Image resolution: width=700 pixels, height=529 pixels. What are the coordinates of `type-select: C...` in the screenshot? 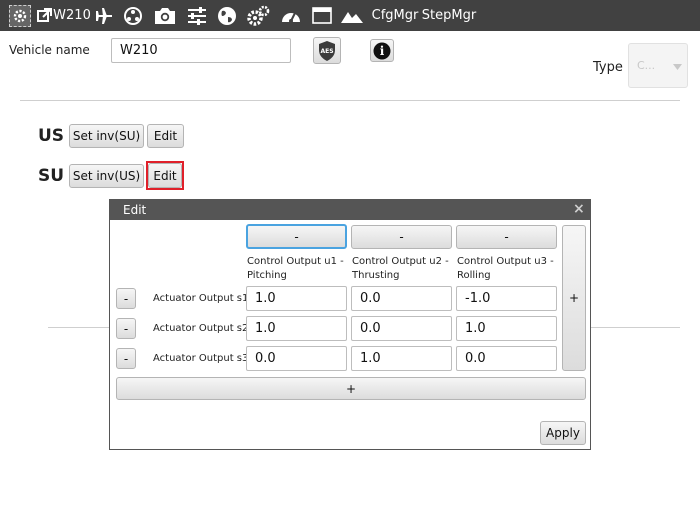 It's located at (658, 65).